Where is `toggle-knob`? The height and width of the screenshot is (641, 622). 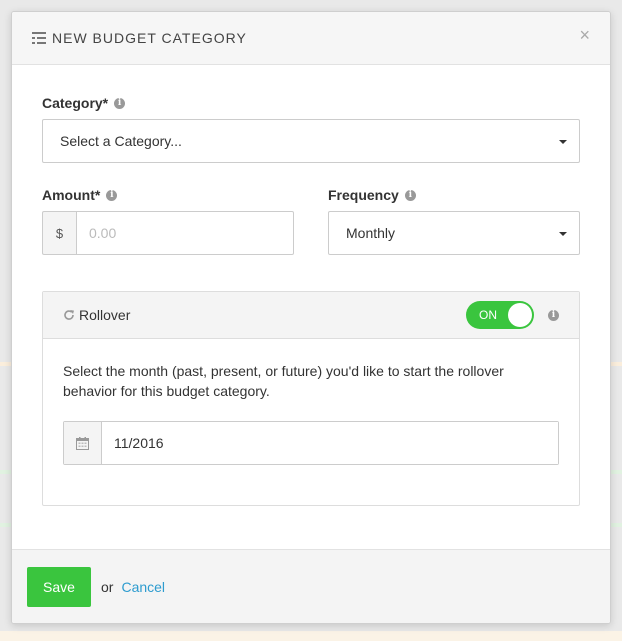 toggle-knob is located at coordinates (520, 315).